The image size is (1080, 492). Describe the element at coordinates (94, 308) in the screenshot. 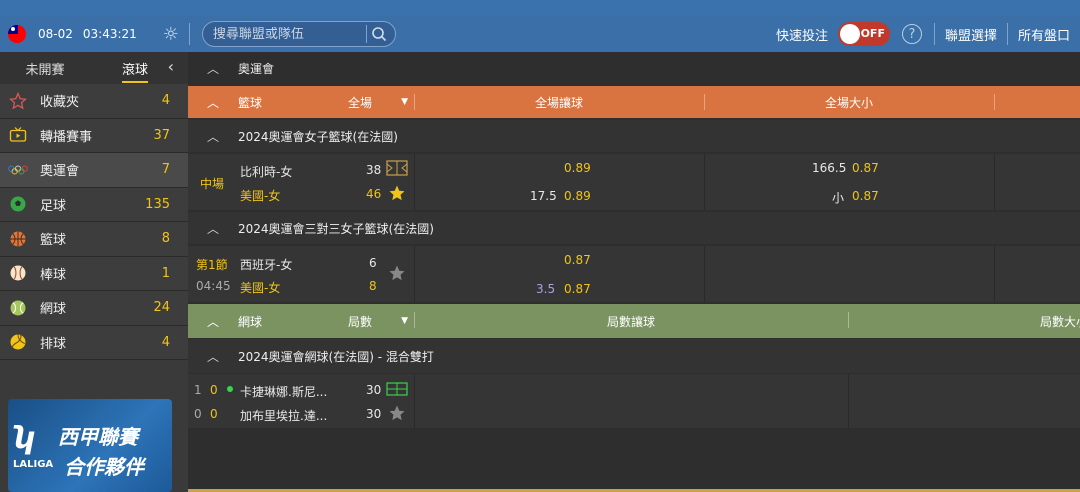

I see `sidebar-item-tennis: 網球 24` at that location.